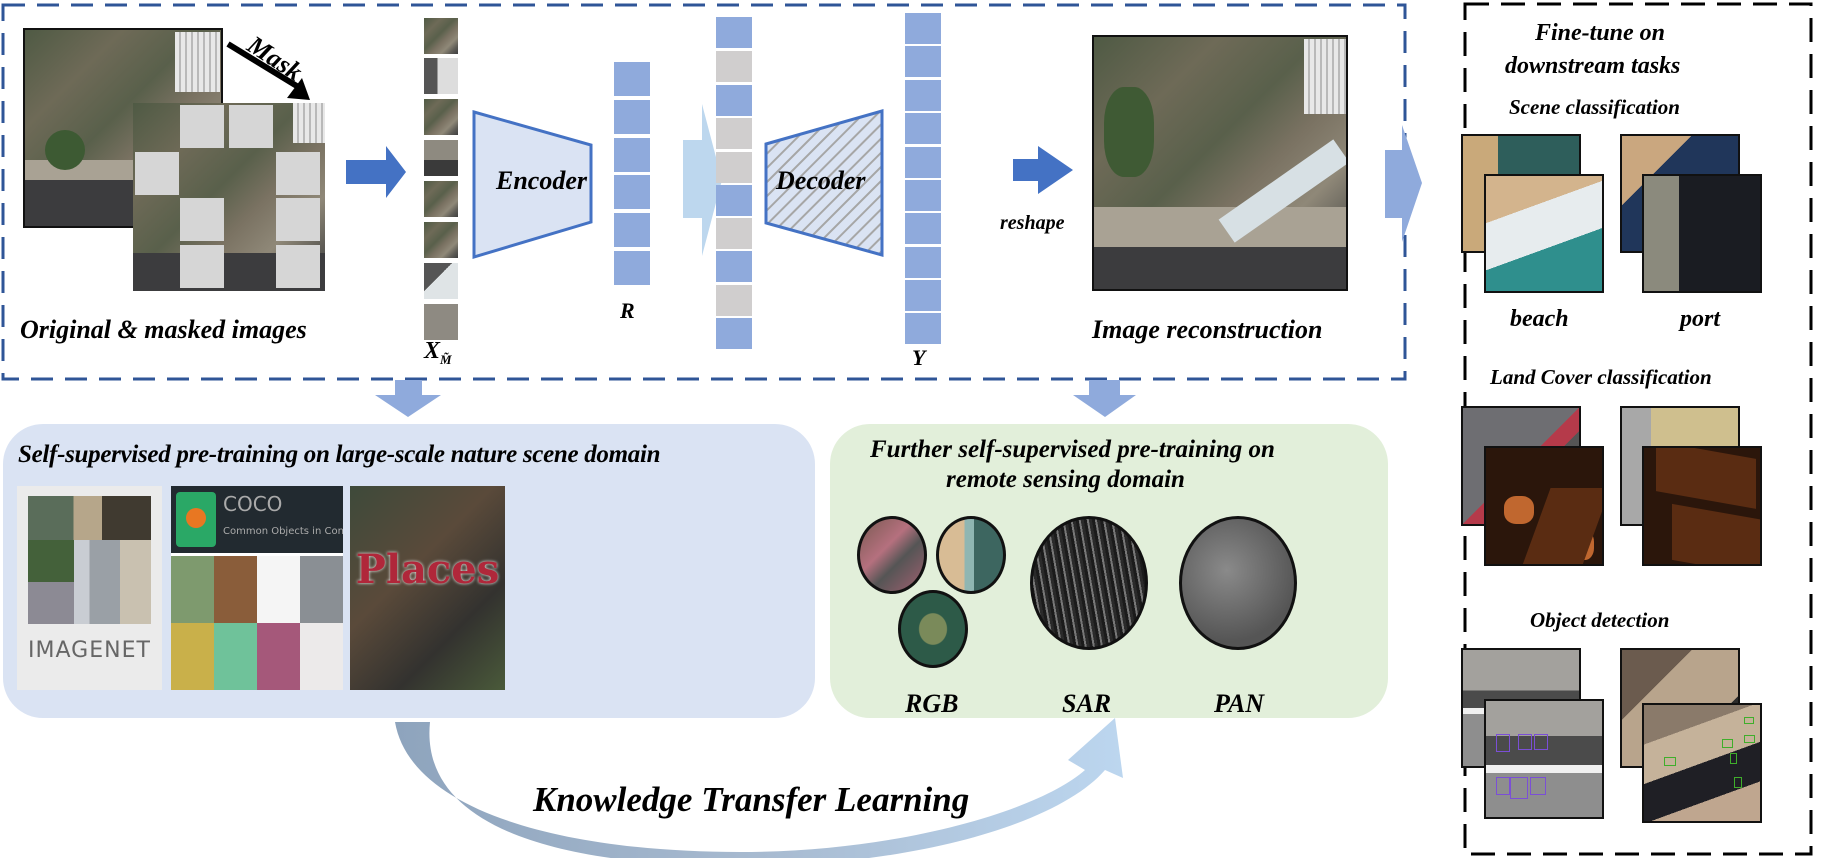 The height and width of the screenshot is (858, 1836). What do you see at coordinates (1207, 329) in the screenshot?
I see `reconstruction-caption: Image reconstruction` at bounding box center [1207, 329].